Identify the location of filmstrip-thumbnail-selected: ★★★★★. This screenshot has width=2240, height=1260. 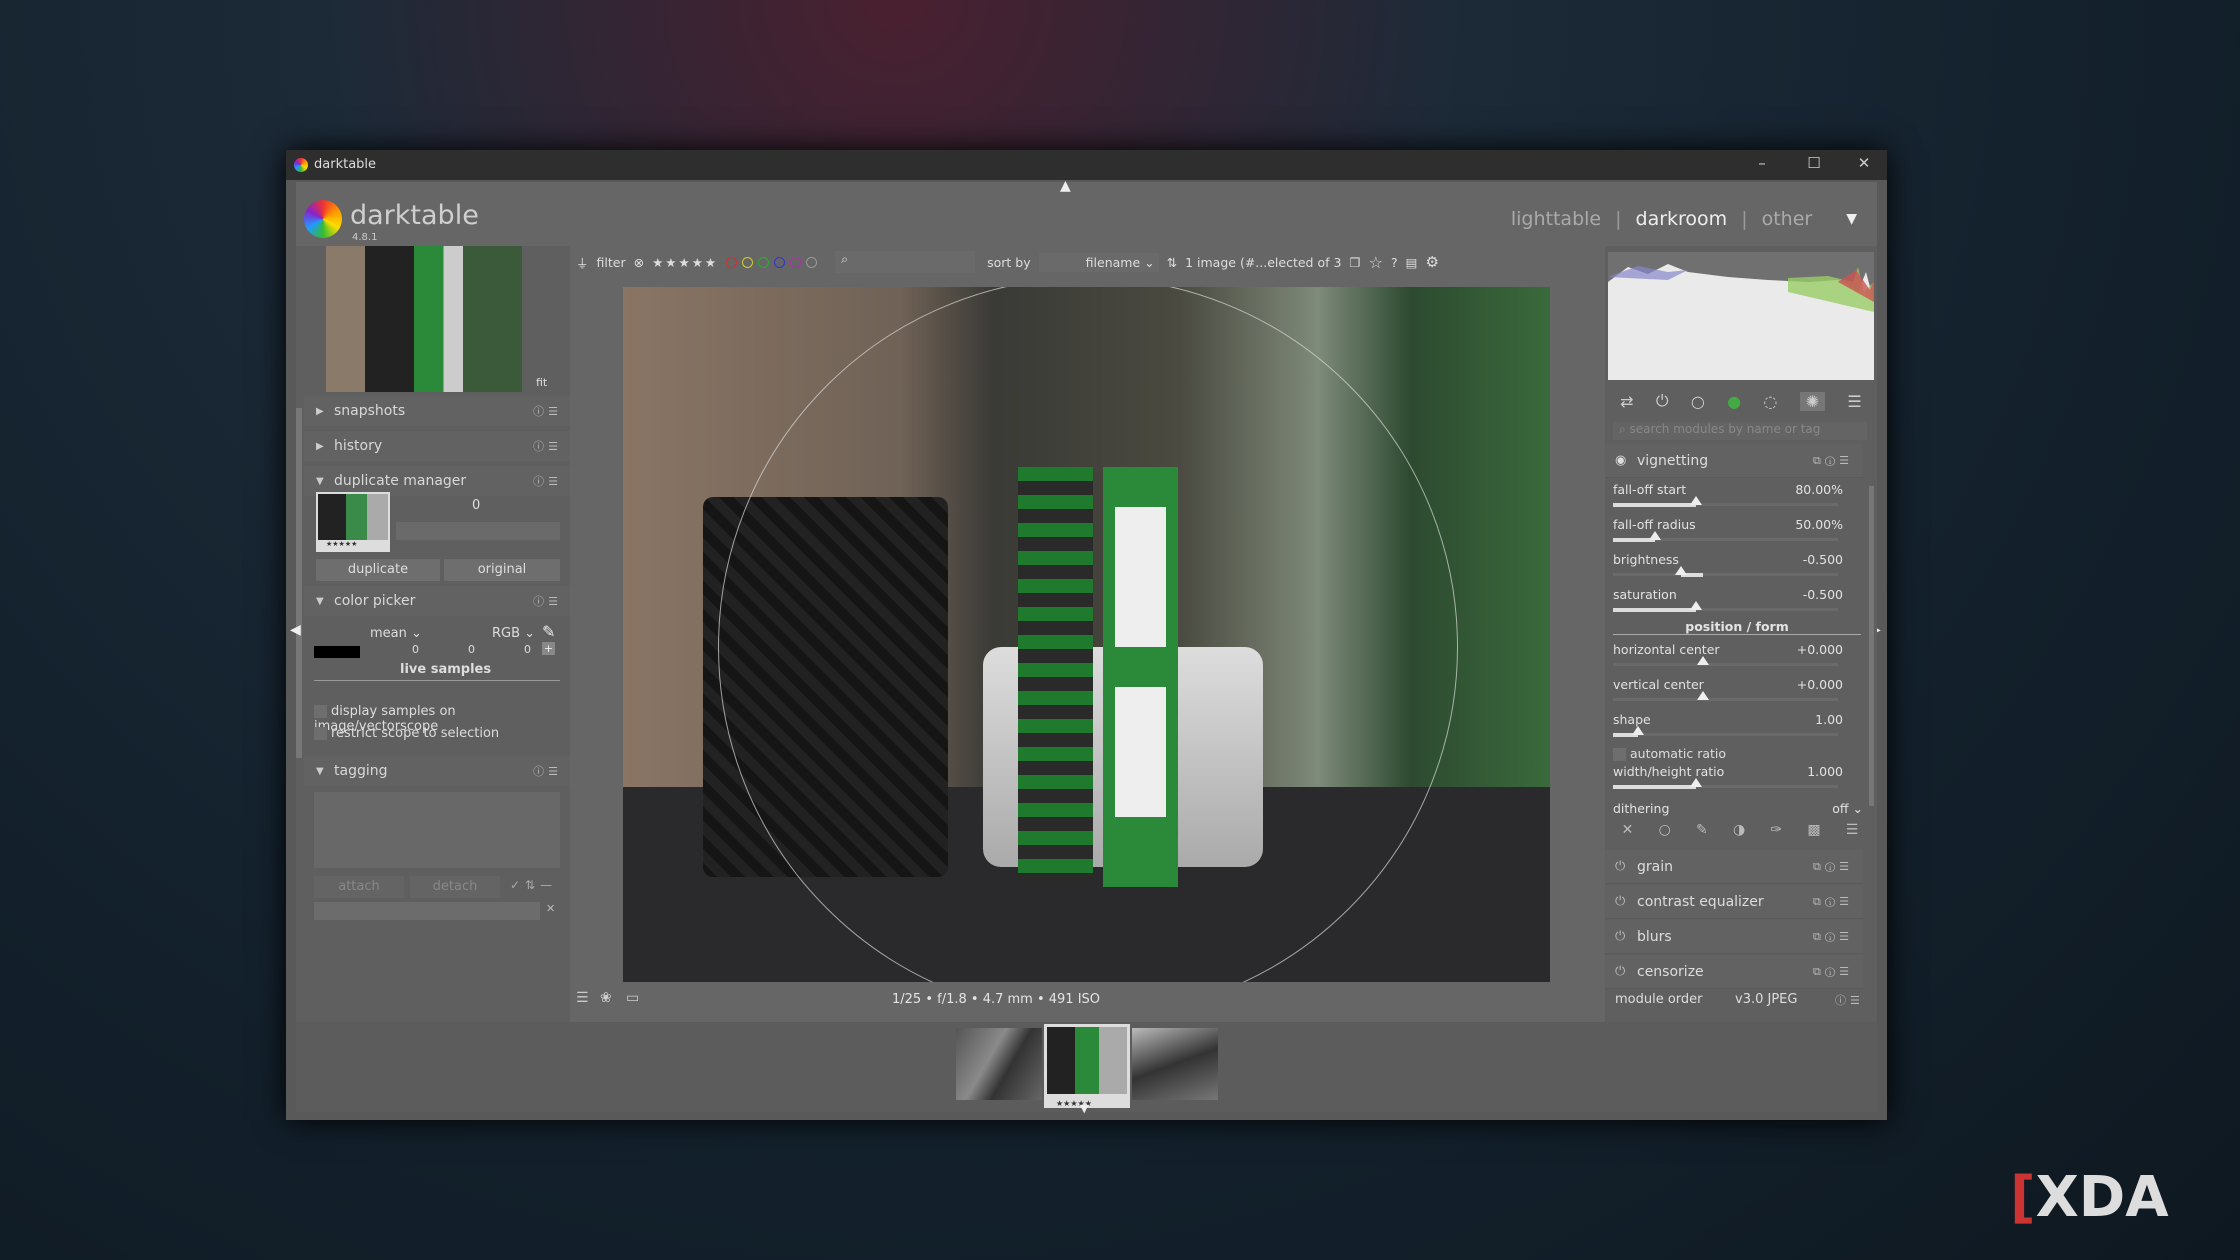
(1087, 1066).